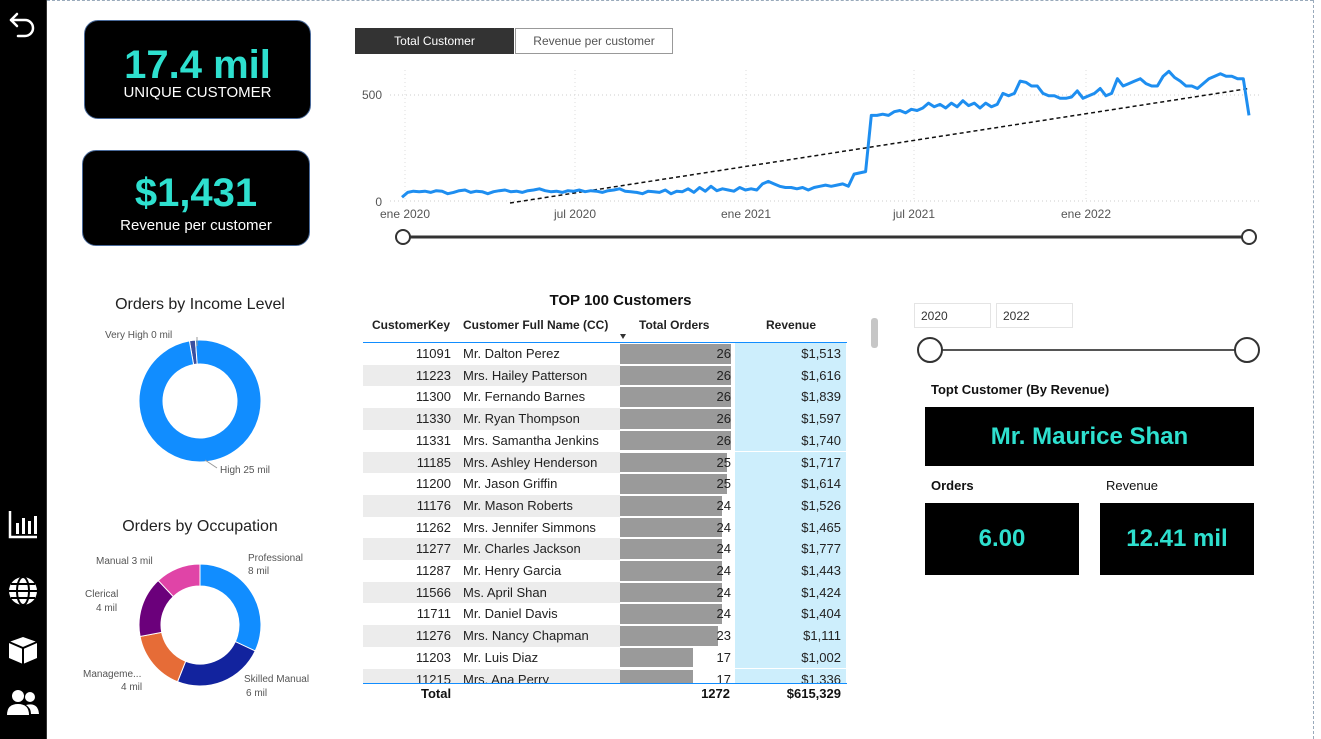  I want to click on year-slider-end-handle, so click(1247, 350).